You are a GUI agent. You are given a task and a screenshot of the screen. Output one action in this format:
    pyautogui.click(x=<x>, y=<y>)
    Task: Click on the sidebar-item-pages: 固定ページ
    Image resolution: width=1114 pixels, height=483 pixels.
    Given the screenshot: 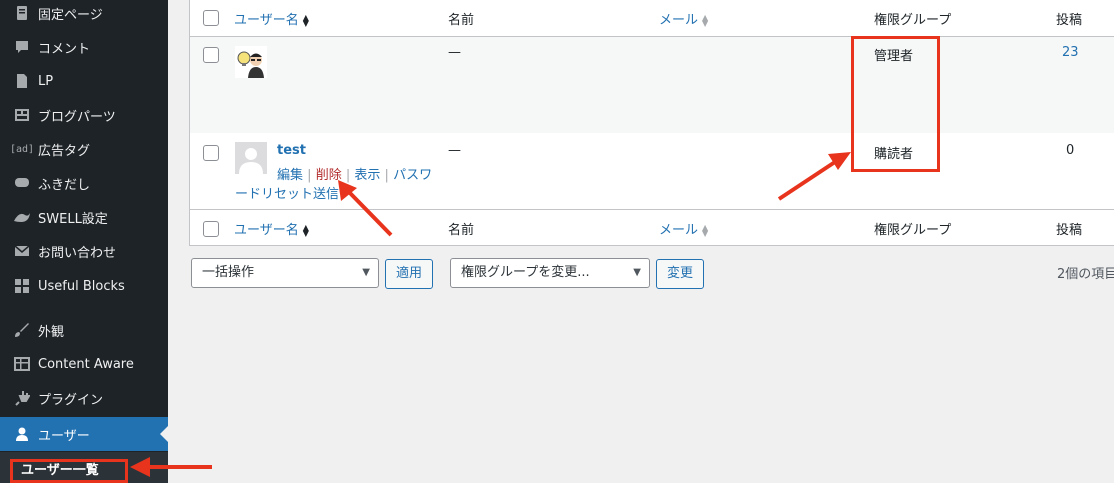 What is the action you would take?
    pyautogui.click(x=84, y=15)
    